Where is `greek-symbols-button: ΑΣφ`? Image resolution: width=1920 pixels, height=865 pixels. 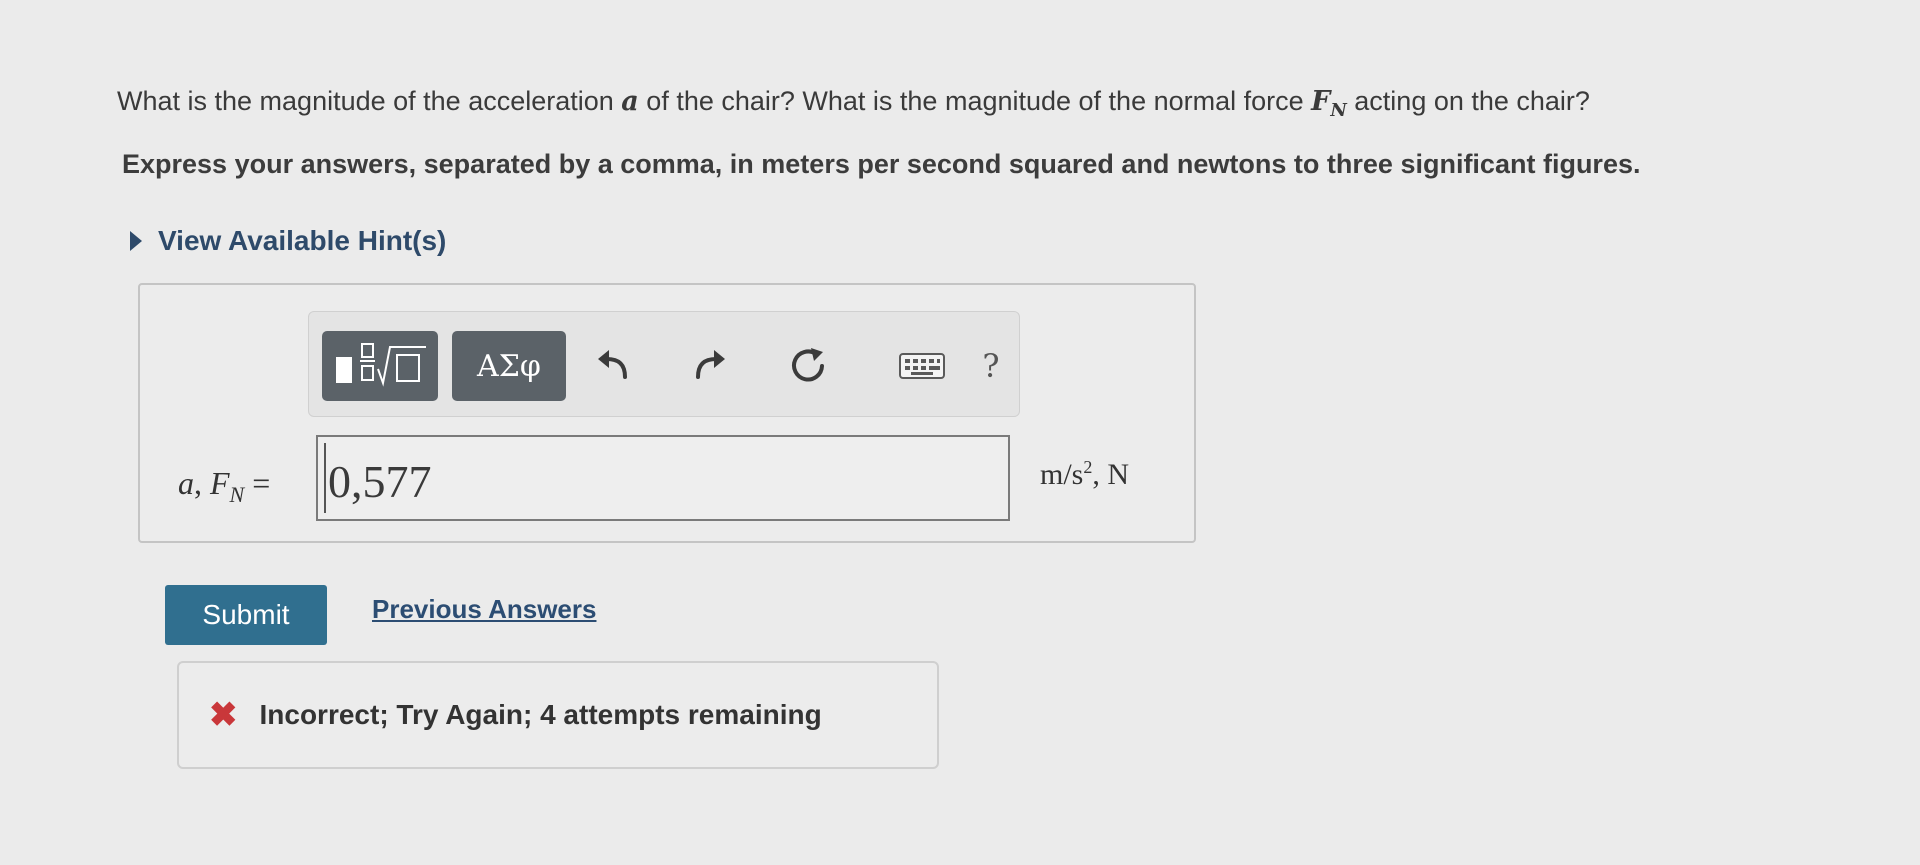 greek-symbols-button: ΑΣφ is located at coordinates (509, 366).